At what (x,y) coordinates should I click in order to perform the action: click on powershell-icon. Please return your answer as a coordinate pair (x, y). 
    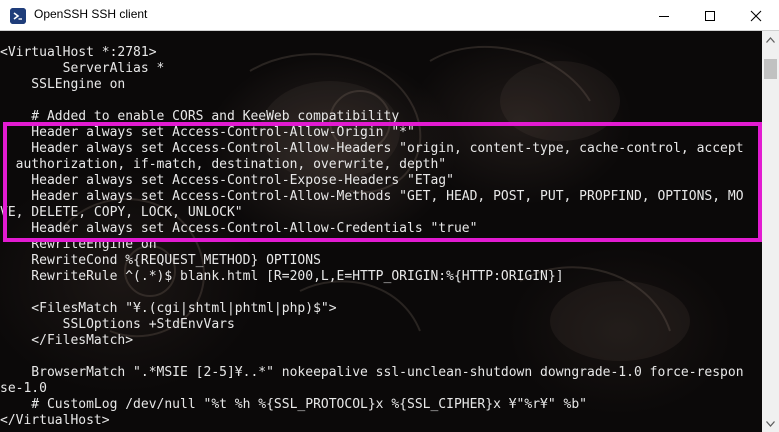
    Looking at the image, I should click on (18, 16).